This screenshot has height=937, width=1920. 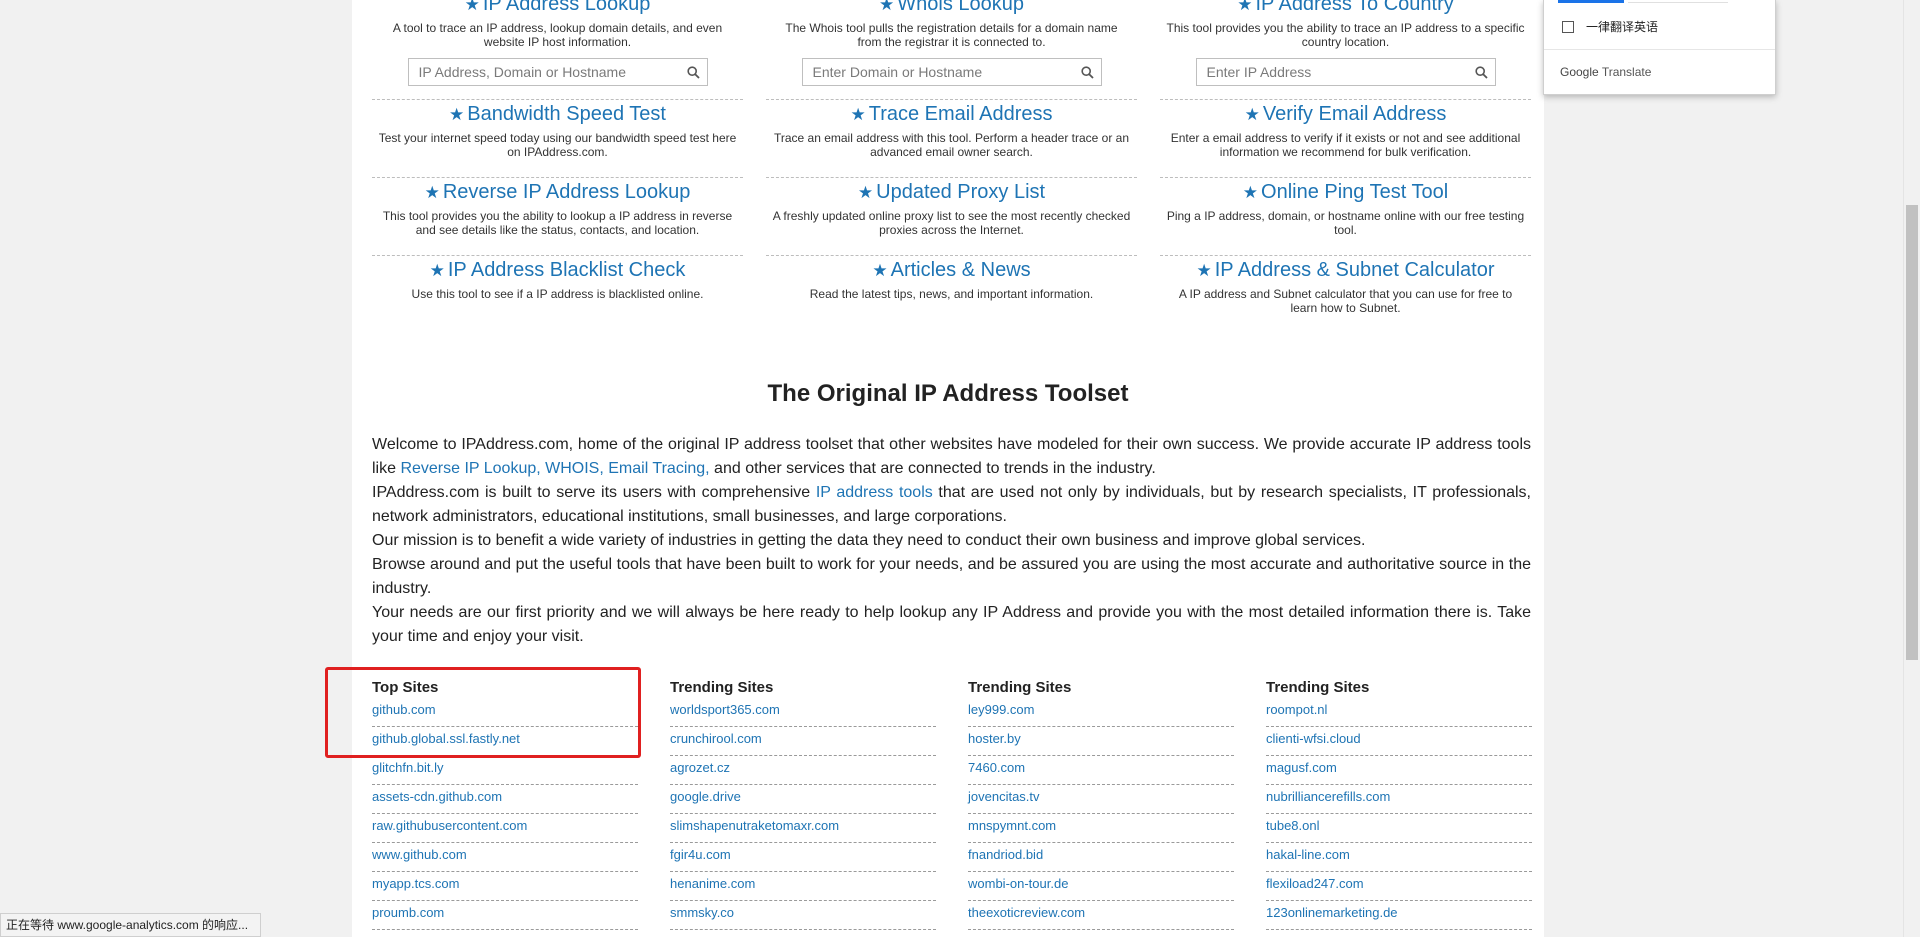 What do you see at coordinates (1912, 432) in the screenshot?
I see `scrollbar-thumb` at bounding box center [1912, 432].